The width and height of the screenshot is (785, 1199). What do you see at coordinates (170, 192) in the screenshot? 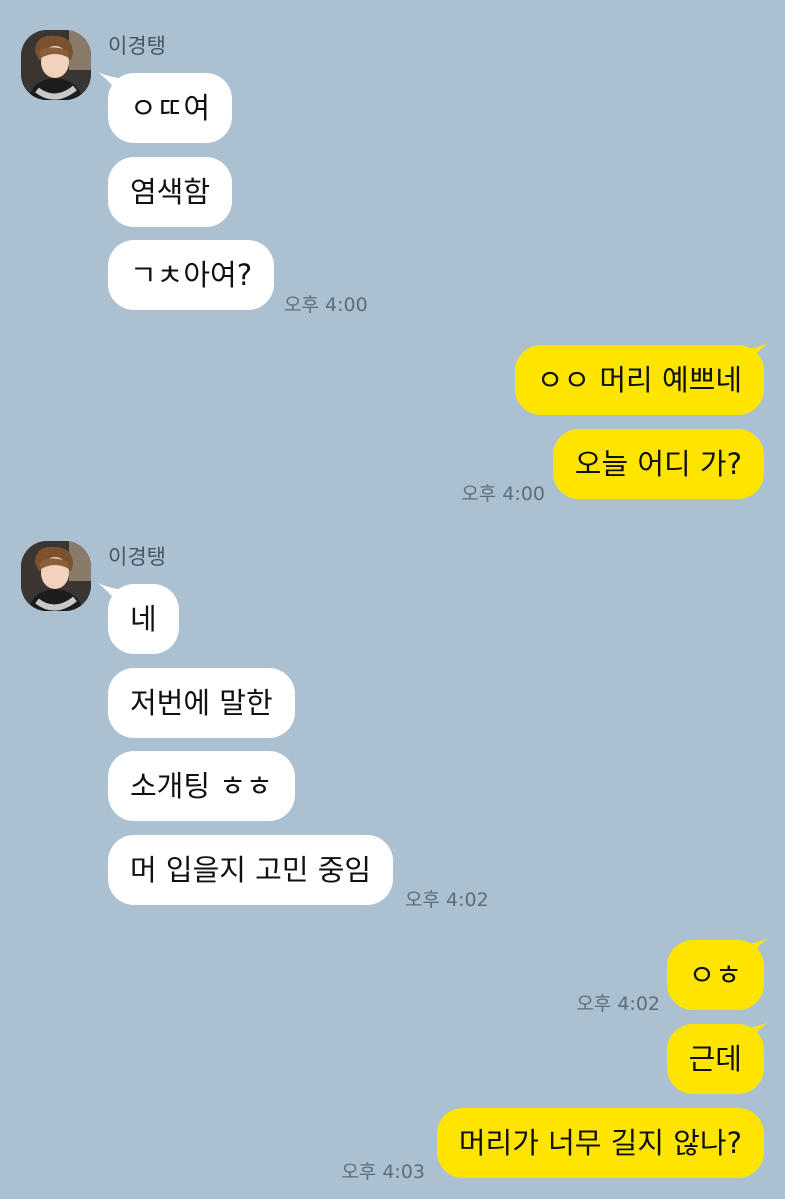
I see `incoming-message: 염색함` at bounding box center [170, 192].